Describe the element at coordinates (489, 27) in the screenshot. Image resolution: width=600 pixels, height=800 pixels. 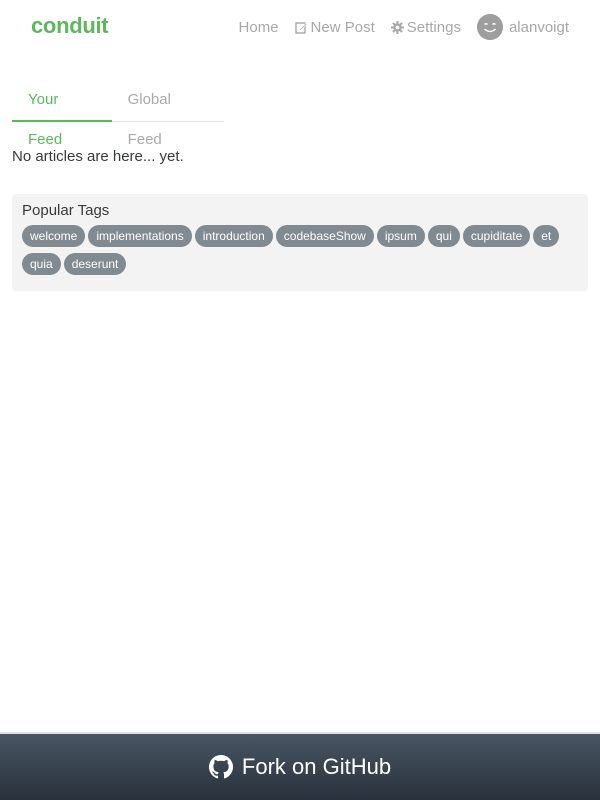
I see `avatar` at that location.